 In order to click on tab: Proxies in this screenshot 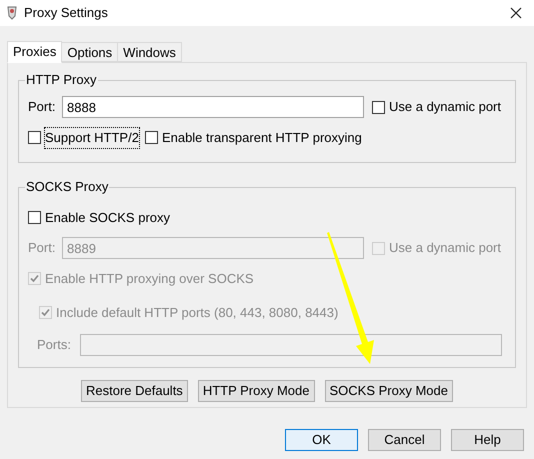, I will do `click(34, 52)`.